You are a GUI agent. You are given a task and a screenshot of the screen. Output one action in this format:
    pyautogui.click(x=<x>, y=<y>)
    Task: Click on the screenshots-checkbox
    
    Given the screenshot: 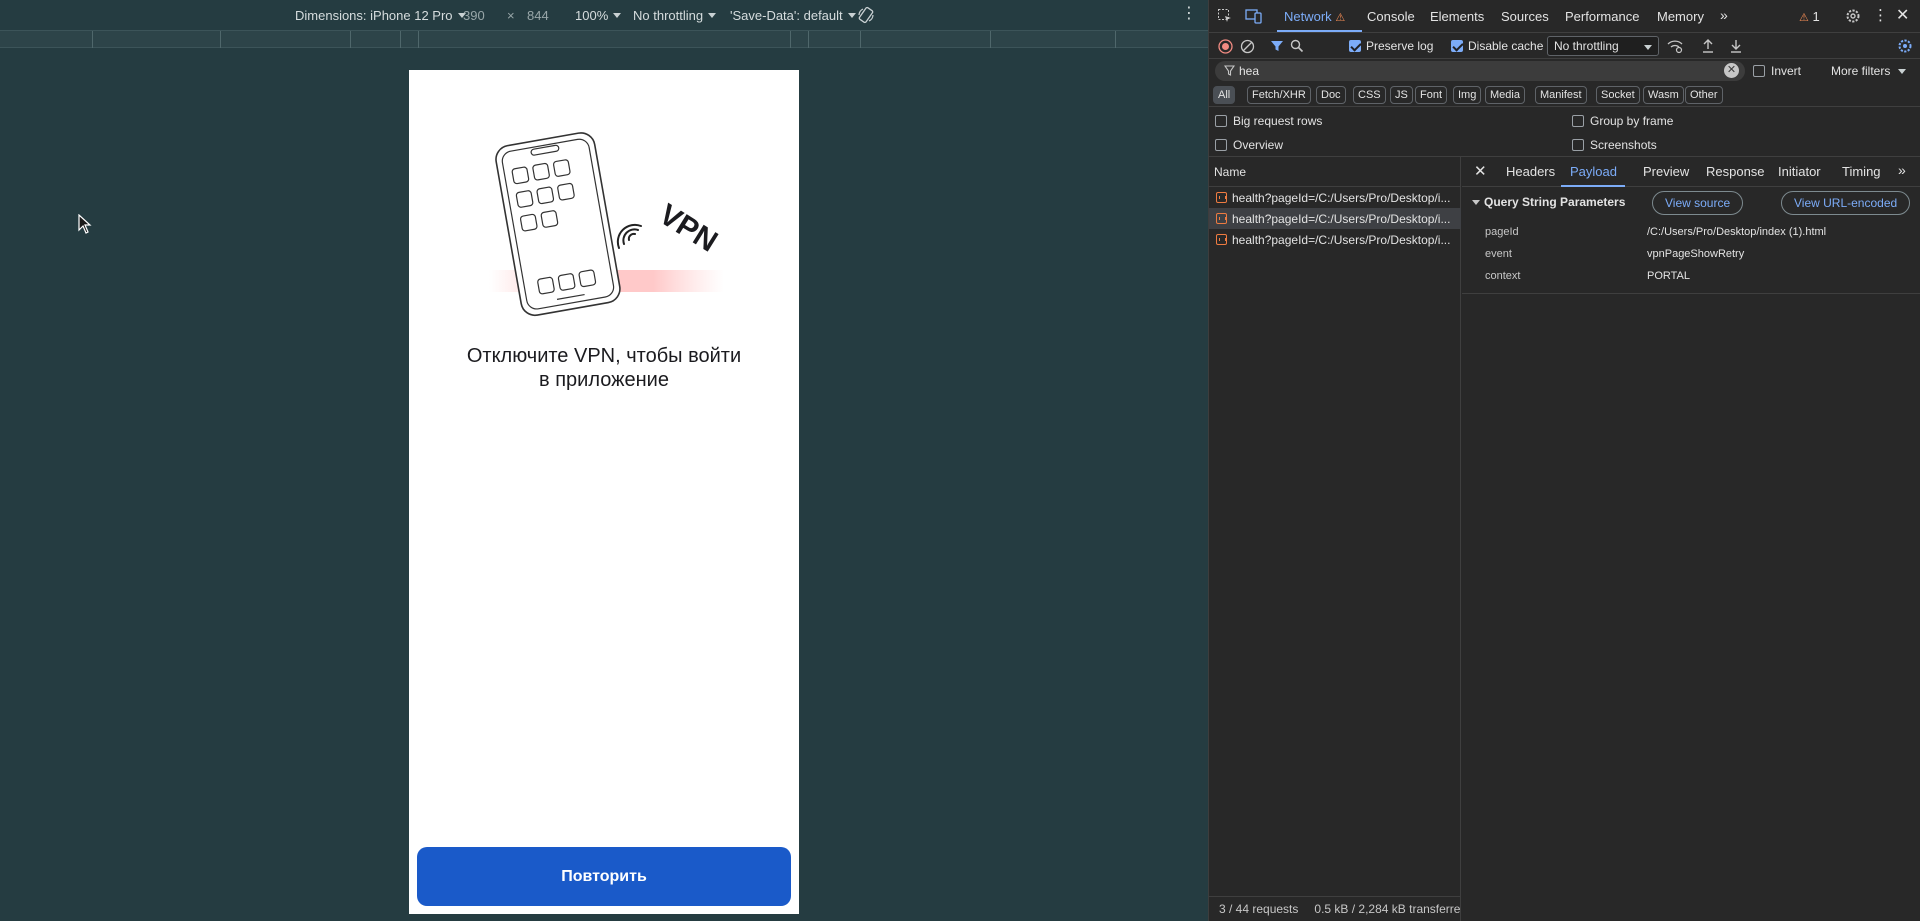 What is the action you would take?
    pyautogui.click(x=1578, y=145)
    